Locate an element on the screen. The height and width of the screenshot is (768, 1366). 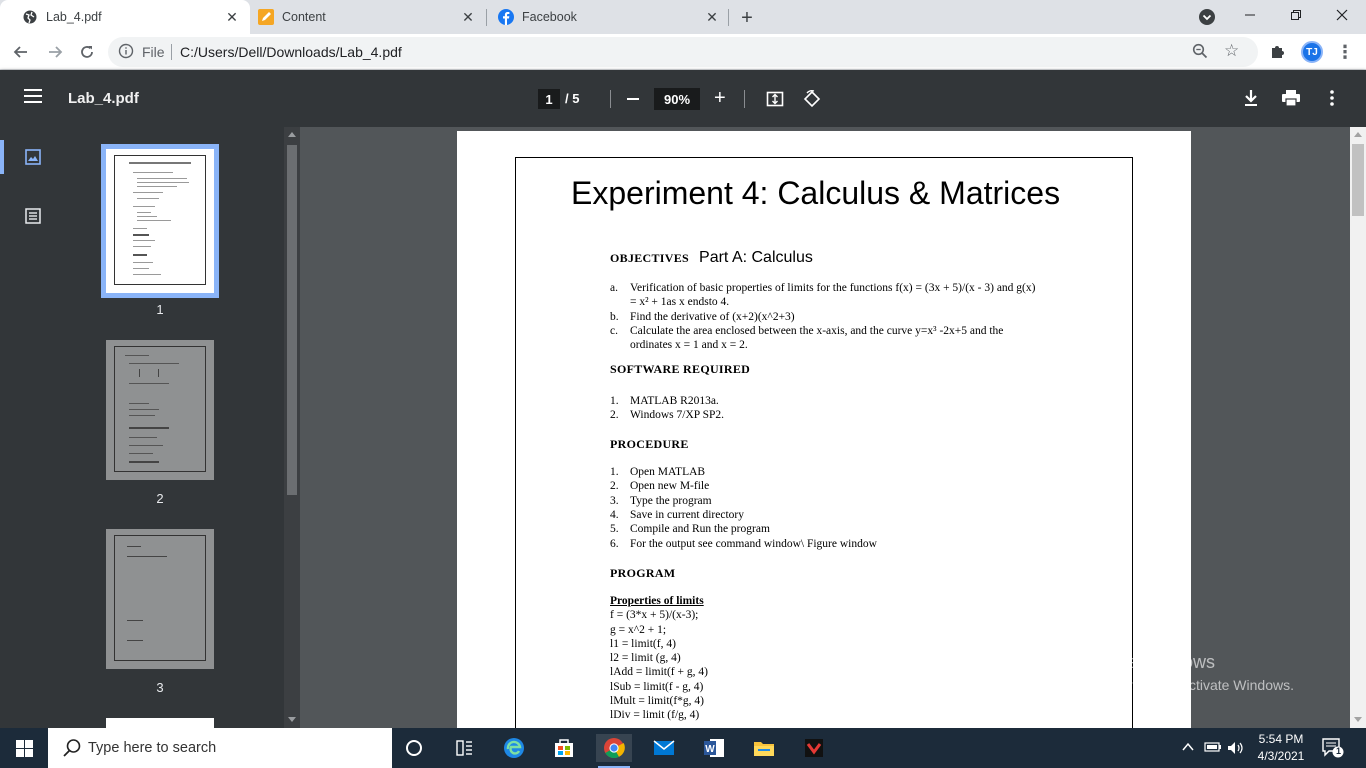
fit-to-page-icon is located at coordinates (775, 101).